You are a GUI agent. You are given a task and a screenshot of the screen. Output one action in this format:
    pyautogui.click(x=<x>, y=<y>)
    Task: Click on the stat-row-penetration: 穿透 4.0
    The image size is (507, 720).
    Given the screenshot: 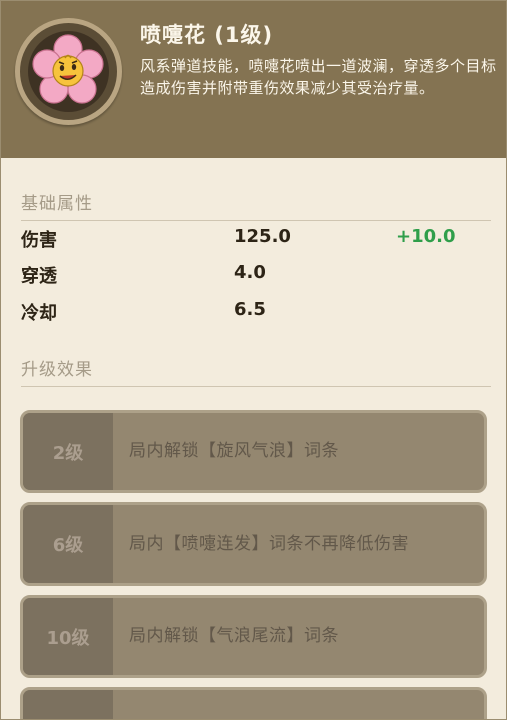 What is the action you would take?
    pyautogui.click(x=251, y=277)
    